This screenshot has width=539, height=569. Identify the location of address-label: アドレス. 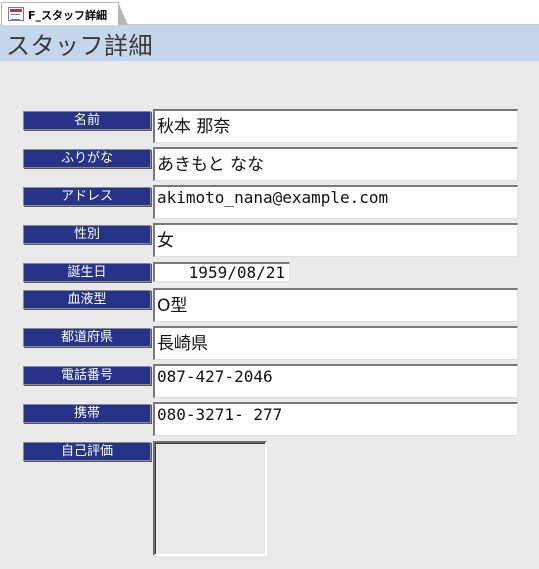
(87, 196).